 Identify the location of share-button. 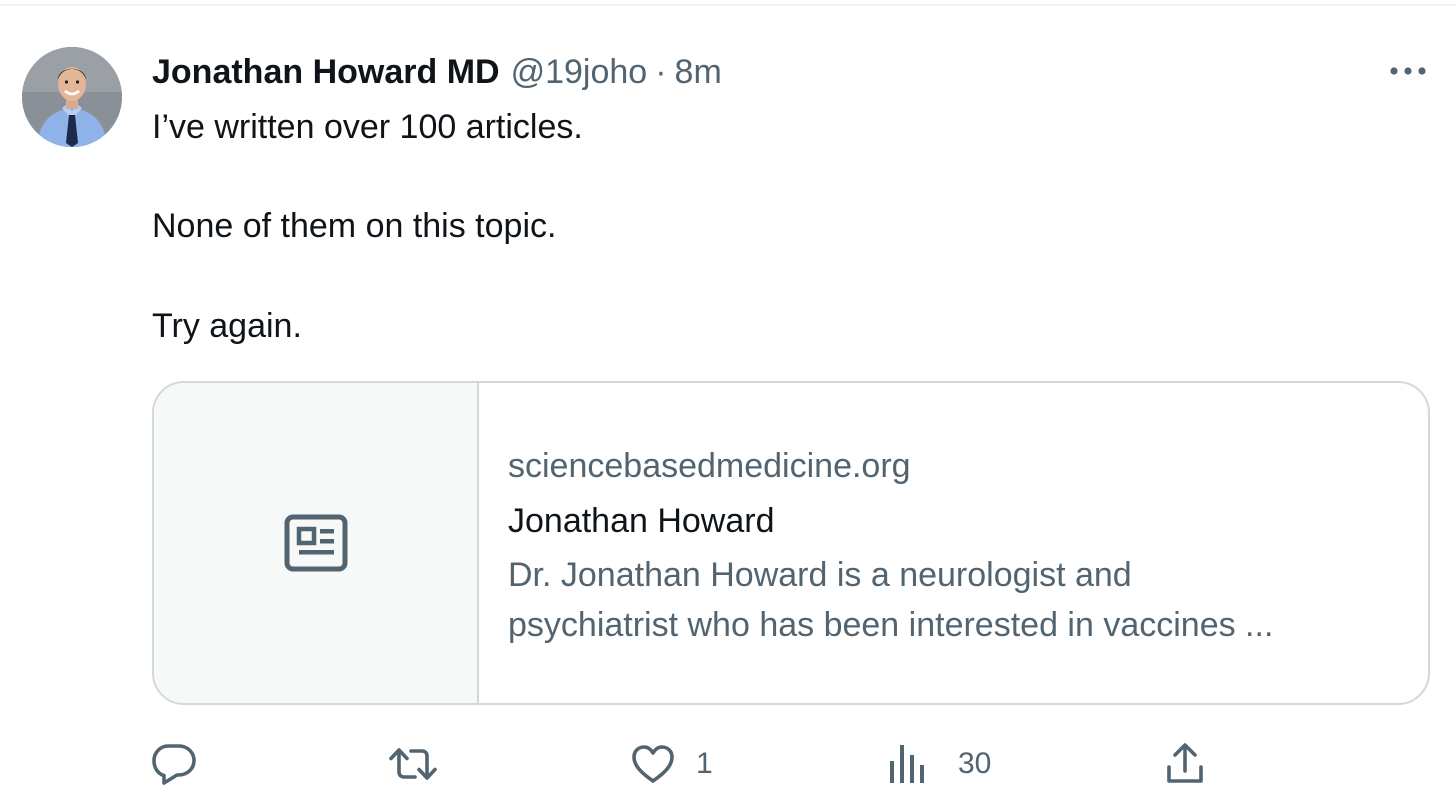
(1185, 764).